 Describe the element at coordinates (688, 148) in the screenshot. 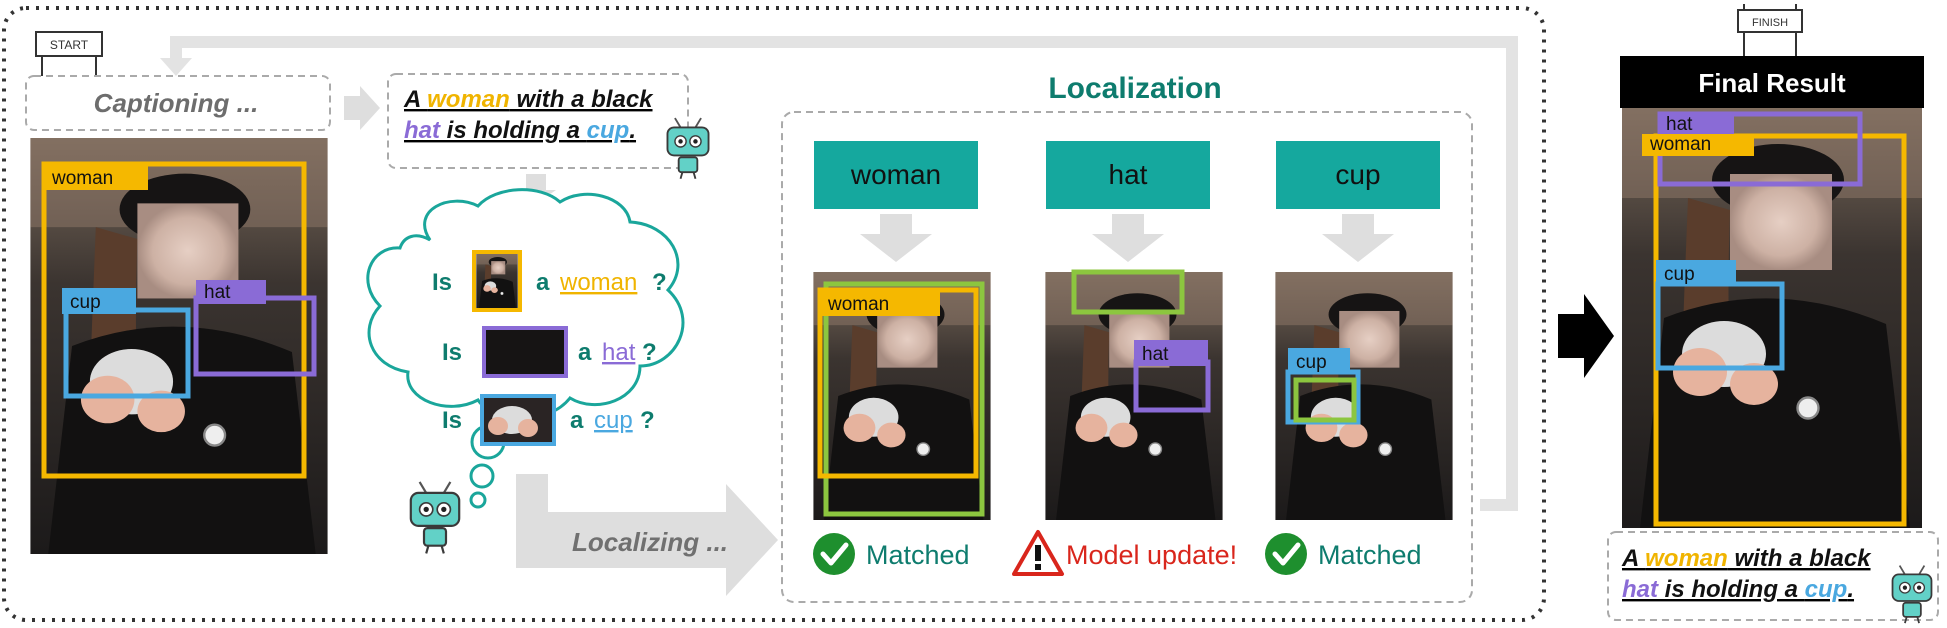

I see `robot-icon` at that location.